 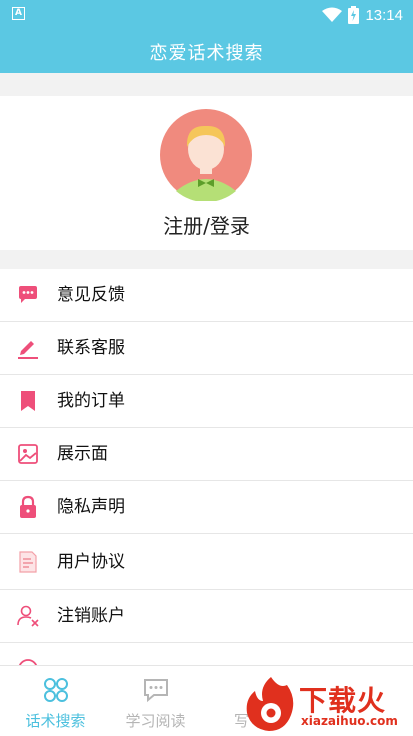 I want to click on status-icons: 13:14, so click(x=362, y=15).